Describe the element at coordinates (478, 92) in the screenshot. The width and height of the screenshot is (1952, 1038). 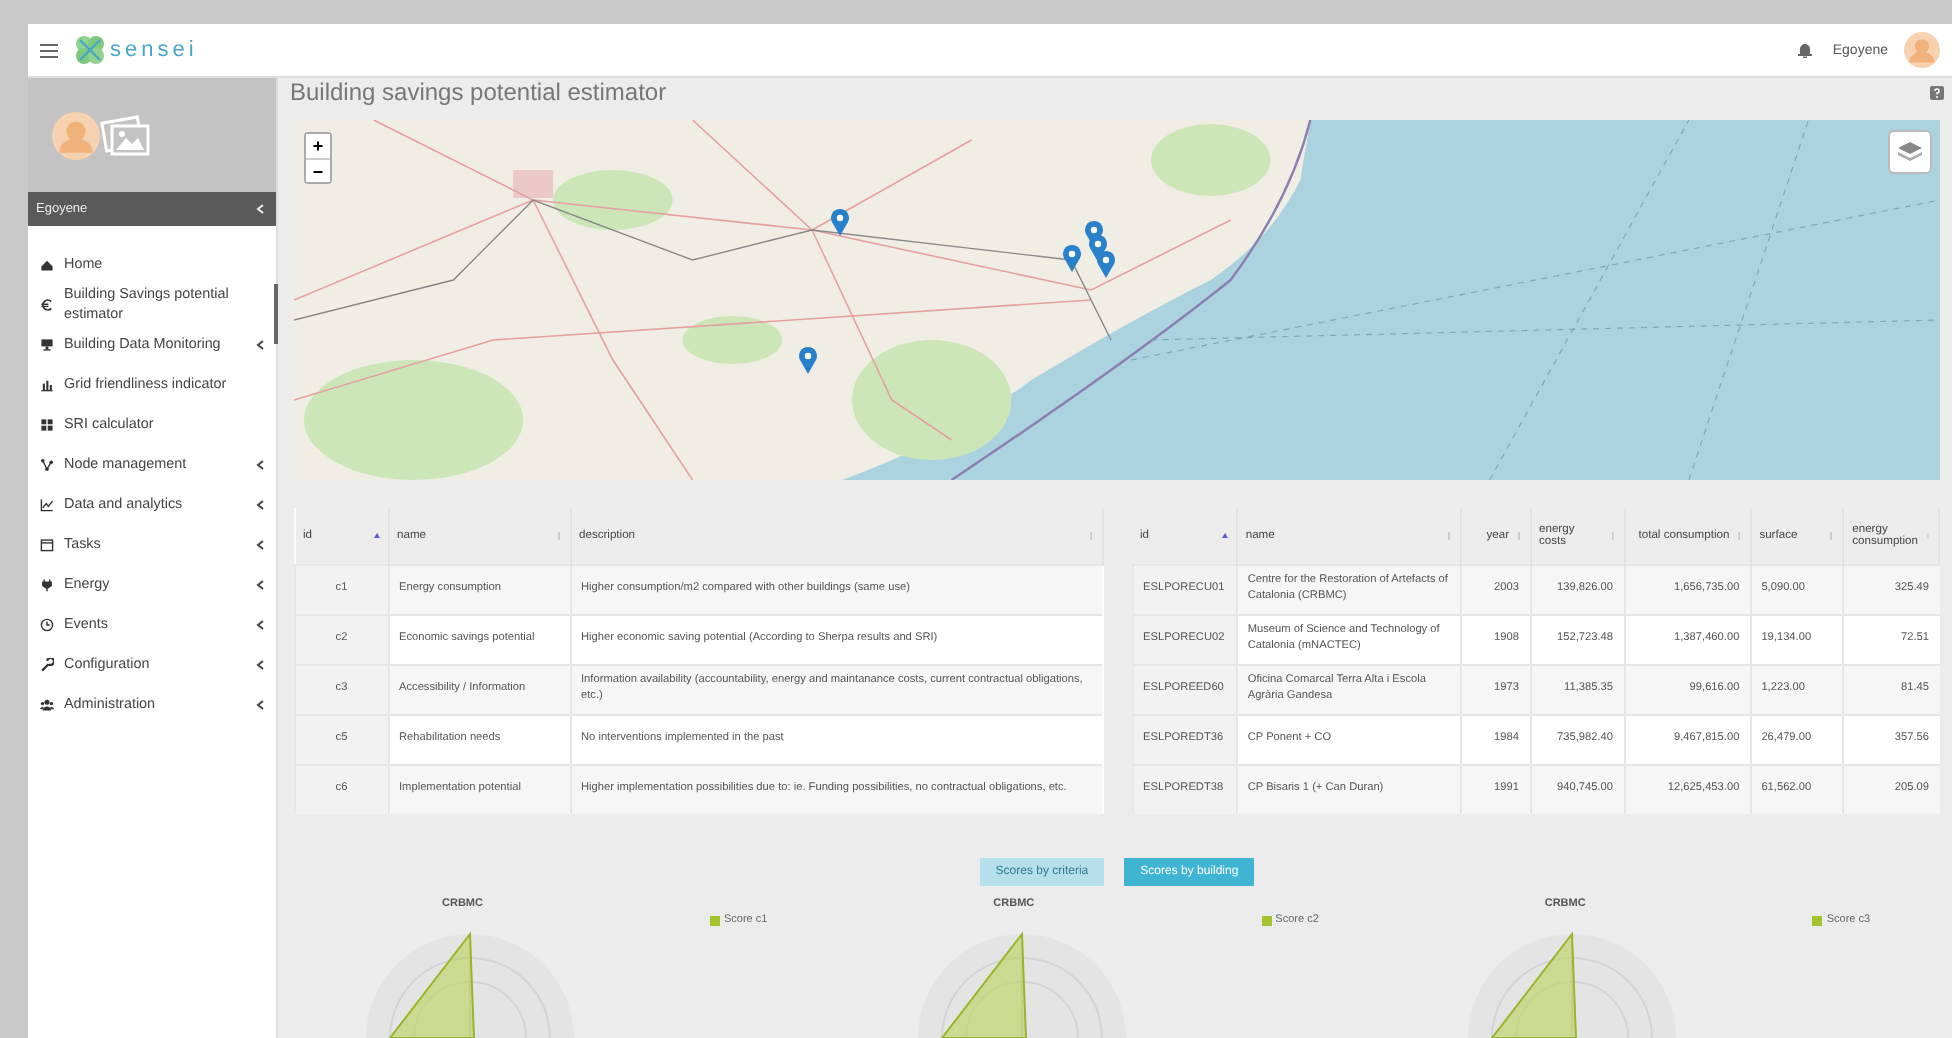
I see `page-title: Building savings potential estimator` at that location.